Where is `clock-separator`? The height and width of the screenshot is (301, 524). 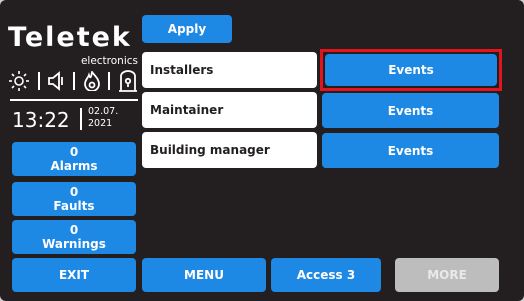 clock-separator is located at coordinates (81, 119).